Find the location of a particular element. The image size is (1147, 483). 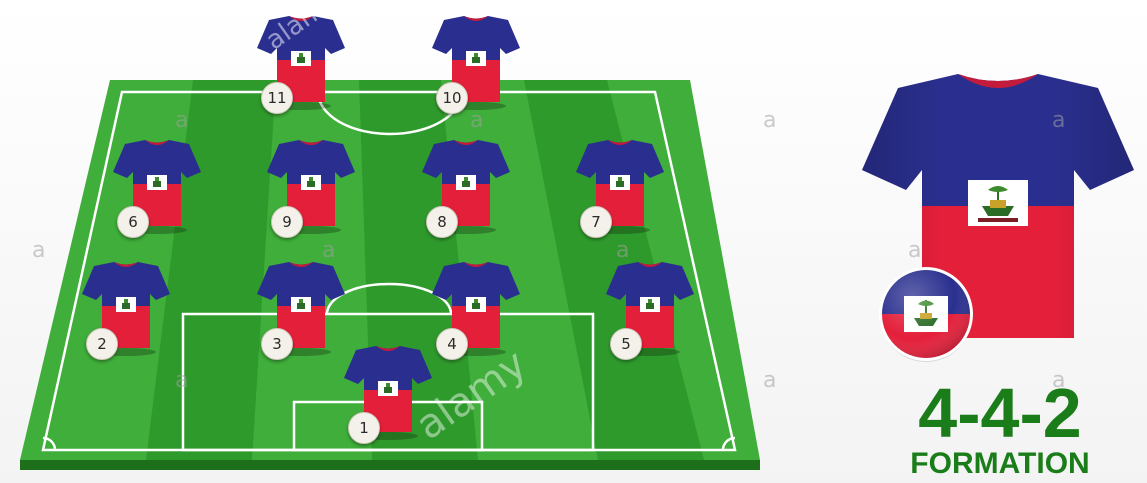

player-number-11: 11 is located at coordinates (277, 98).